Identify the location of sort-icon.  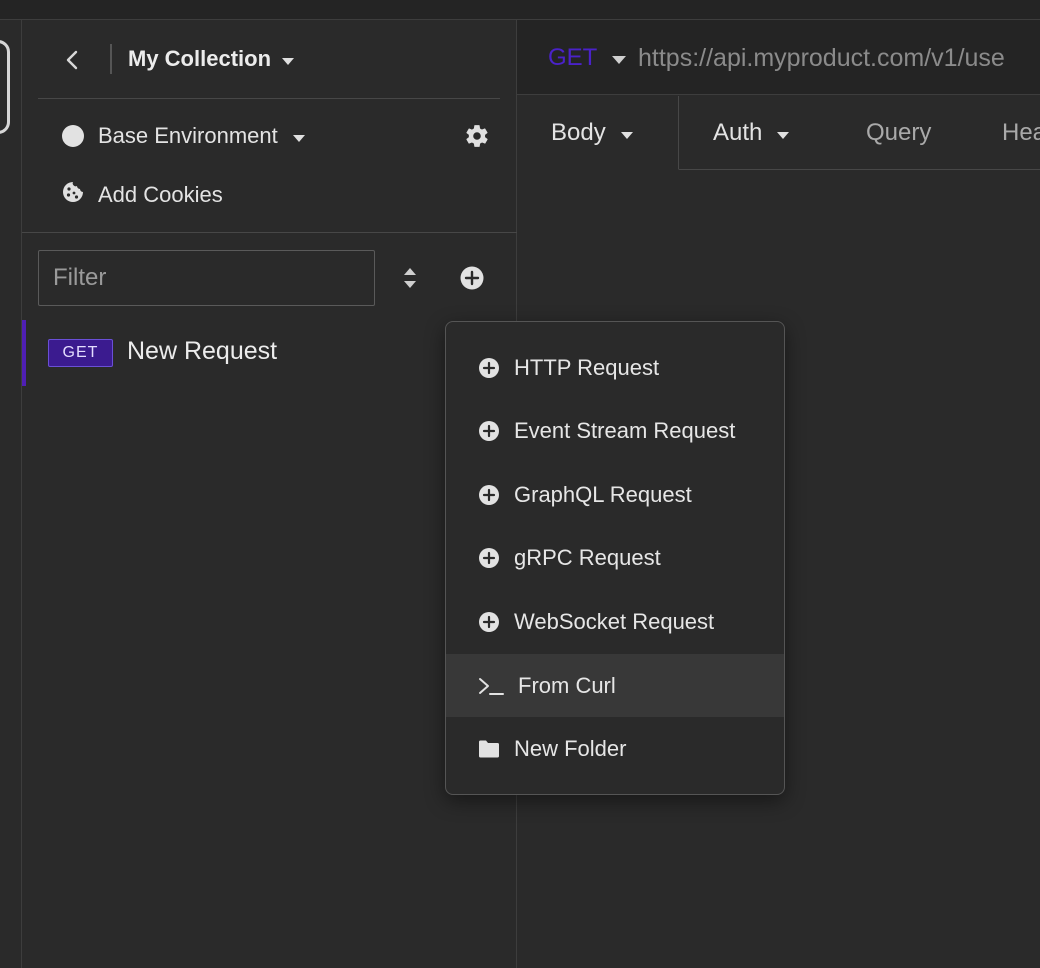
(410, 278).